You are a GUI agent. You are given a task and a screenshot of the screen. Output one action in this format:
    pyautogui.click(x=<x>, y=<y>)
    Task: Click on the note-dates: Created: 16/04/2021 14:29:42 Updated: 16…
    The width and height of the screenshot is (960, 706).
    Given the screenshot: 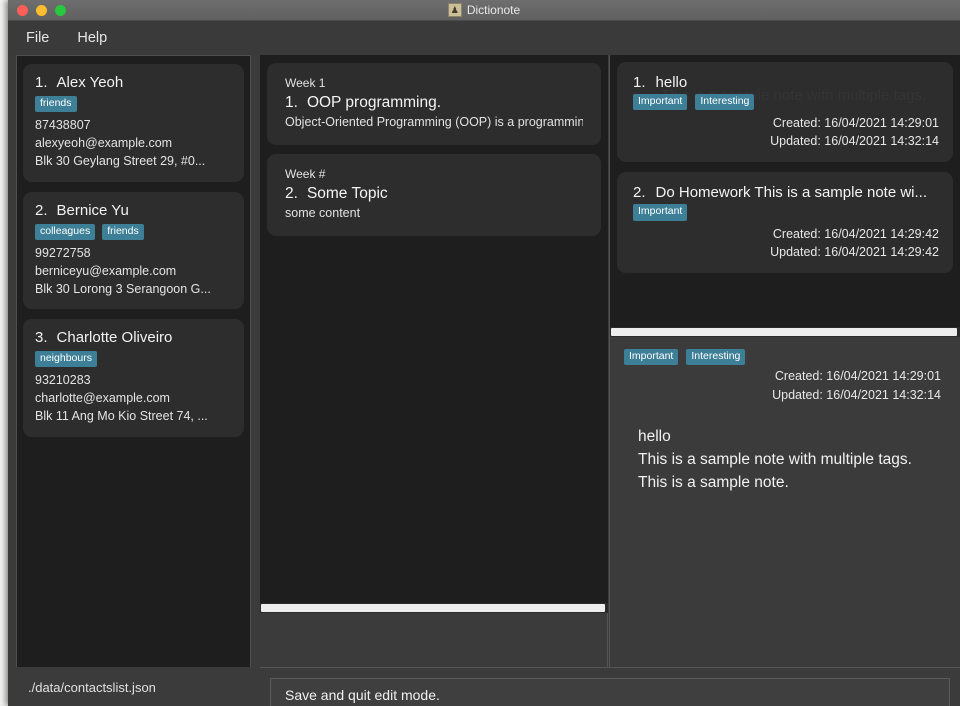 What is the action you would take?
    pyautogui.click(x=786, y=243)
    